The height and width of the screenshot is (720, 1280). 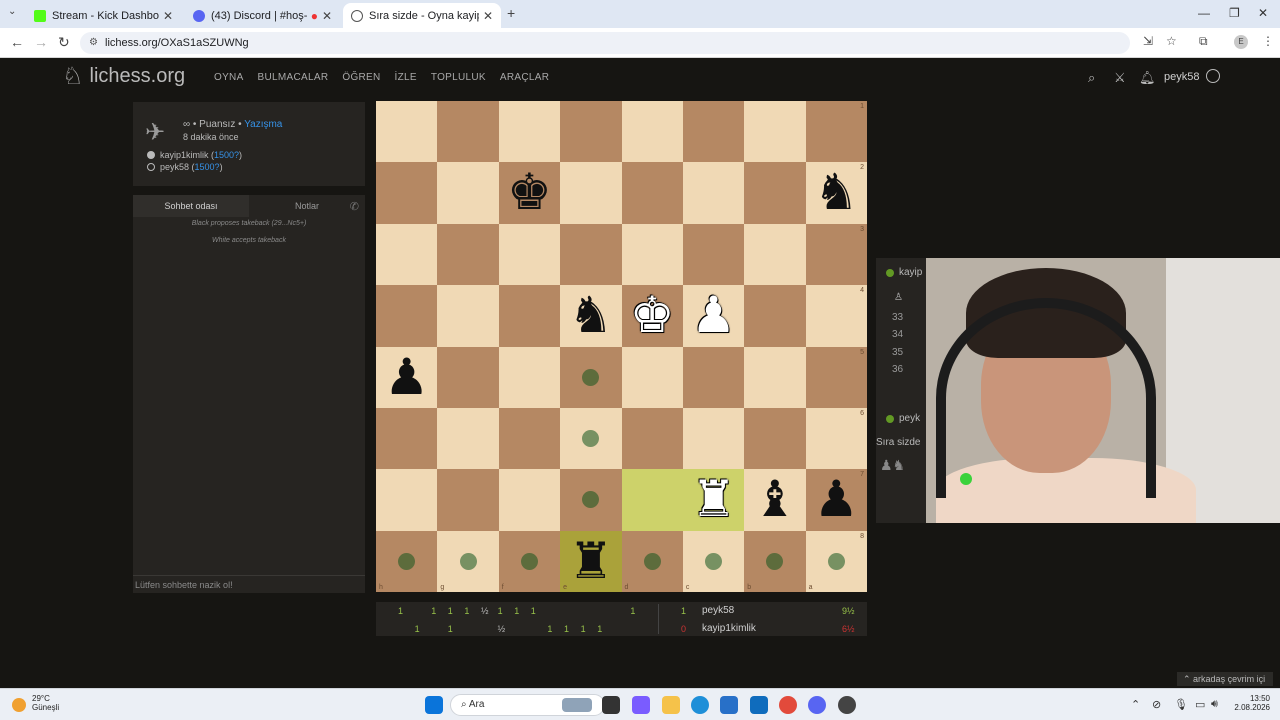 I want to click on square-h6, so click(x=407, y=438).